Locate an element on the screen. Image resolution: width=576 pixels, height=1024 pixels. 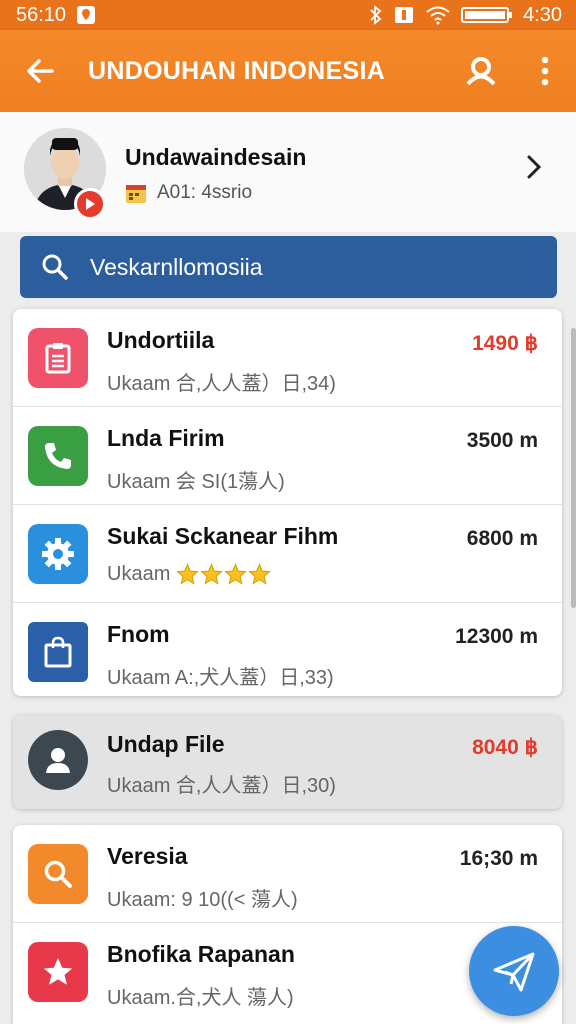
list-item-value: 8040 ฿ is located at coordinates (505, 747).